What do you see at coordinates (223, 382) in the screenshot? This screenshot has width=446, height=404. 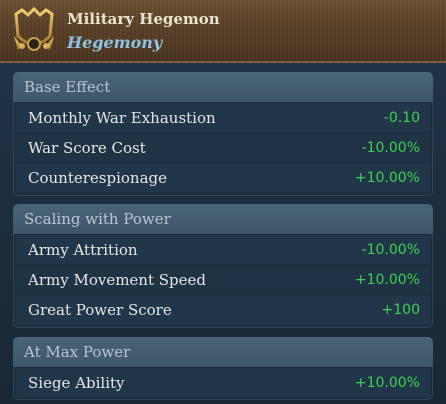 I see `modifier-row: Siege Ability +10.00%` at bounding box center [223, 382].